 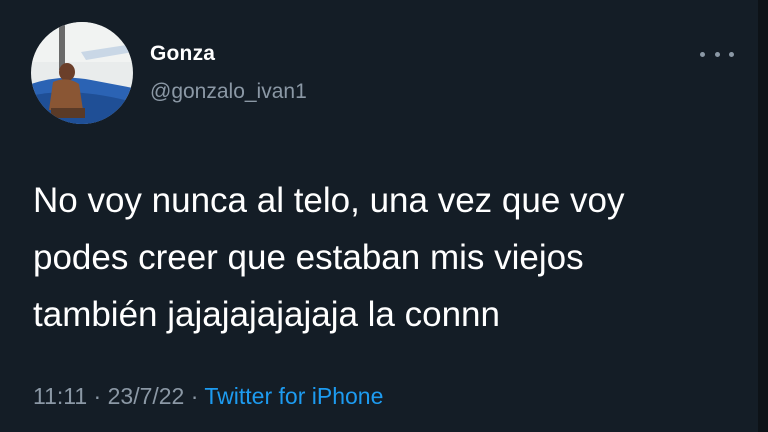 What do you see at coordinates (266, 314) in the screenshot?
I see `tweet-text-line: también jajajajajajaja la connn` at bounding box center [266, 314].